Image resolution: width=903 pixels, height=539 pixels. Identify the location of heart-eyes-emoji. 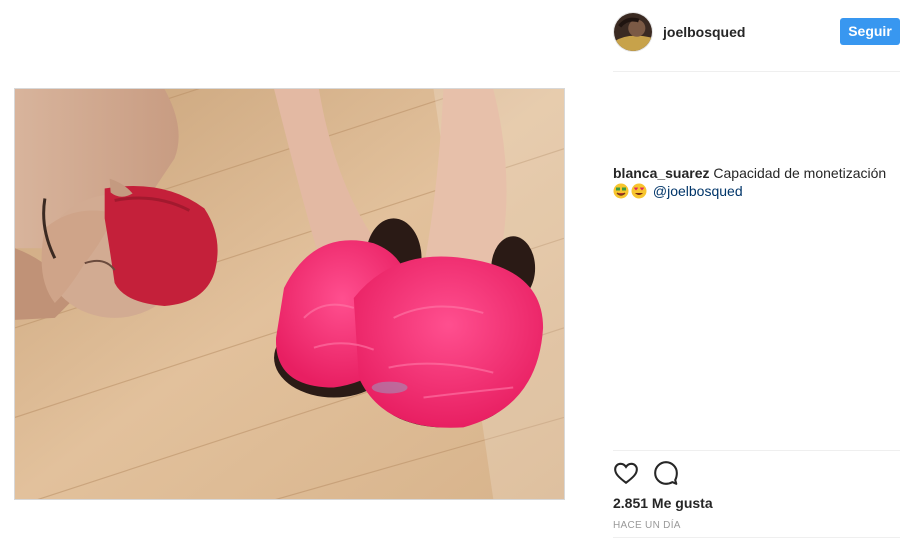
(639, 191).